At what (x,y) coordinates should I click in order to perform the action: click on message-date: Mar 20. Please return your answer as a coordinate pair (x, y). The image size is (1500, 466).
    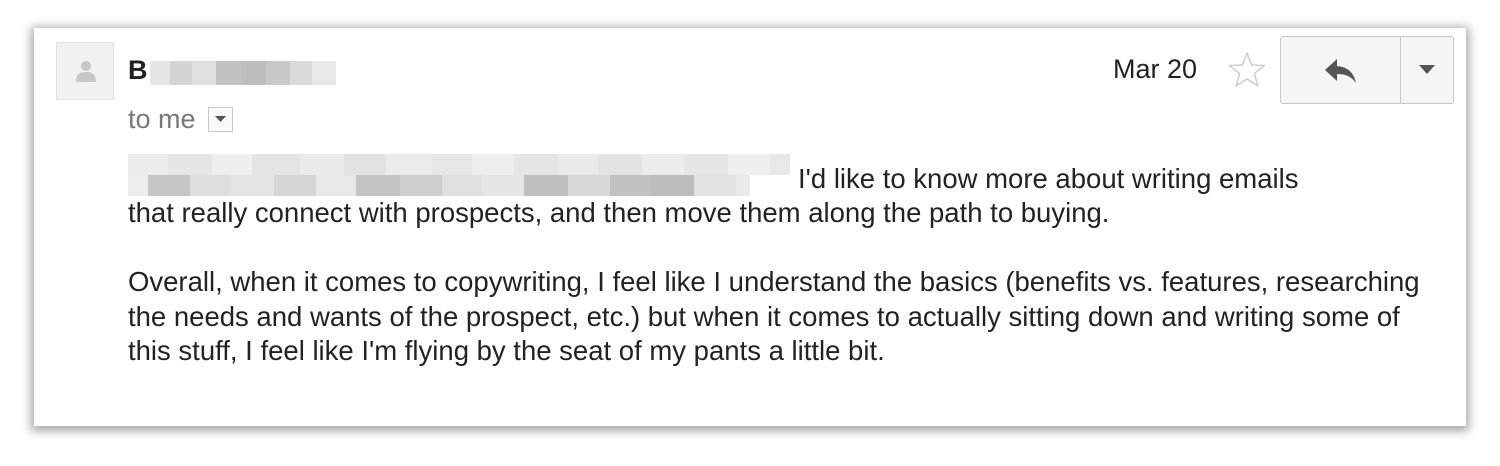
    Looking at the image, I should click on (1155, 69).